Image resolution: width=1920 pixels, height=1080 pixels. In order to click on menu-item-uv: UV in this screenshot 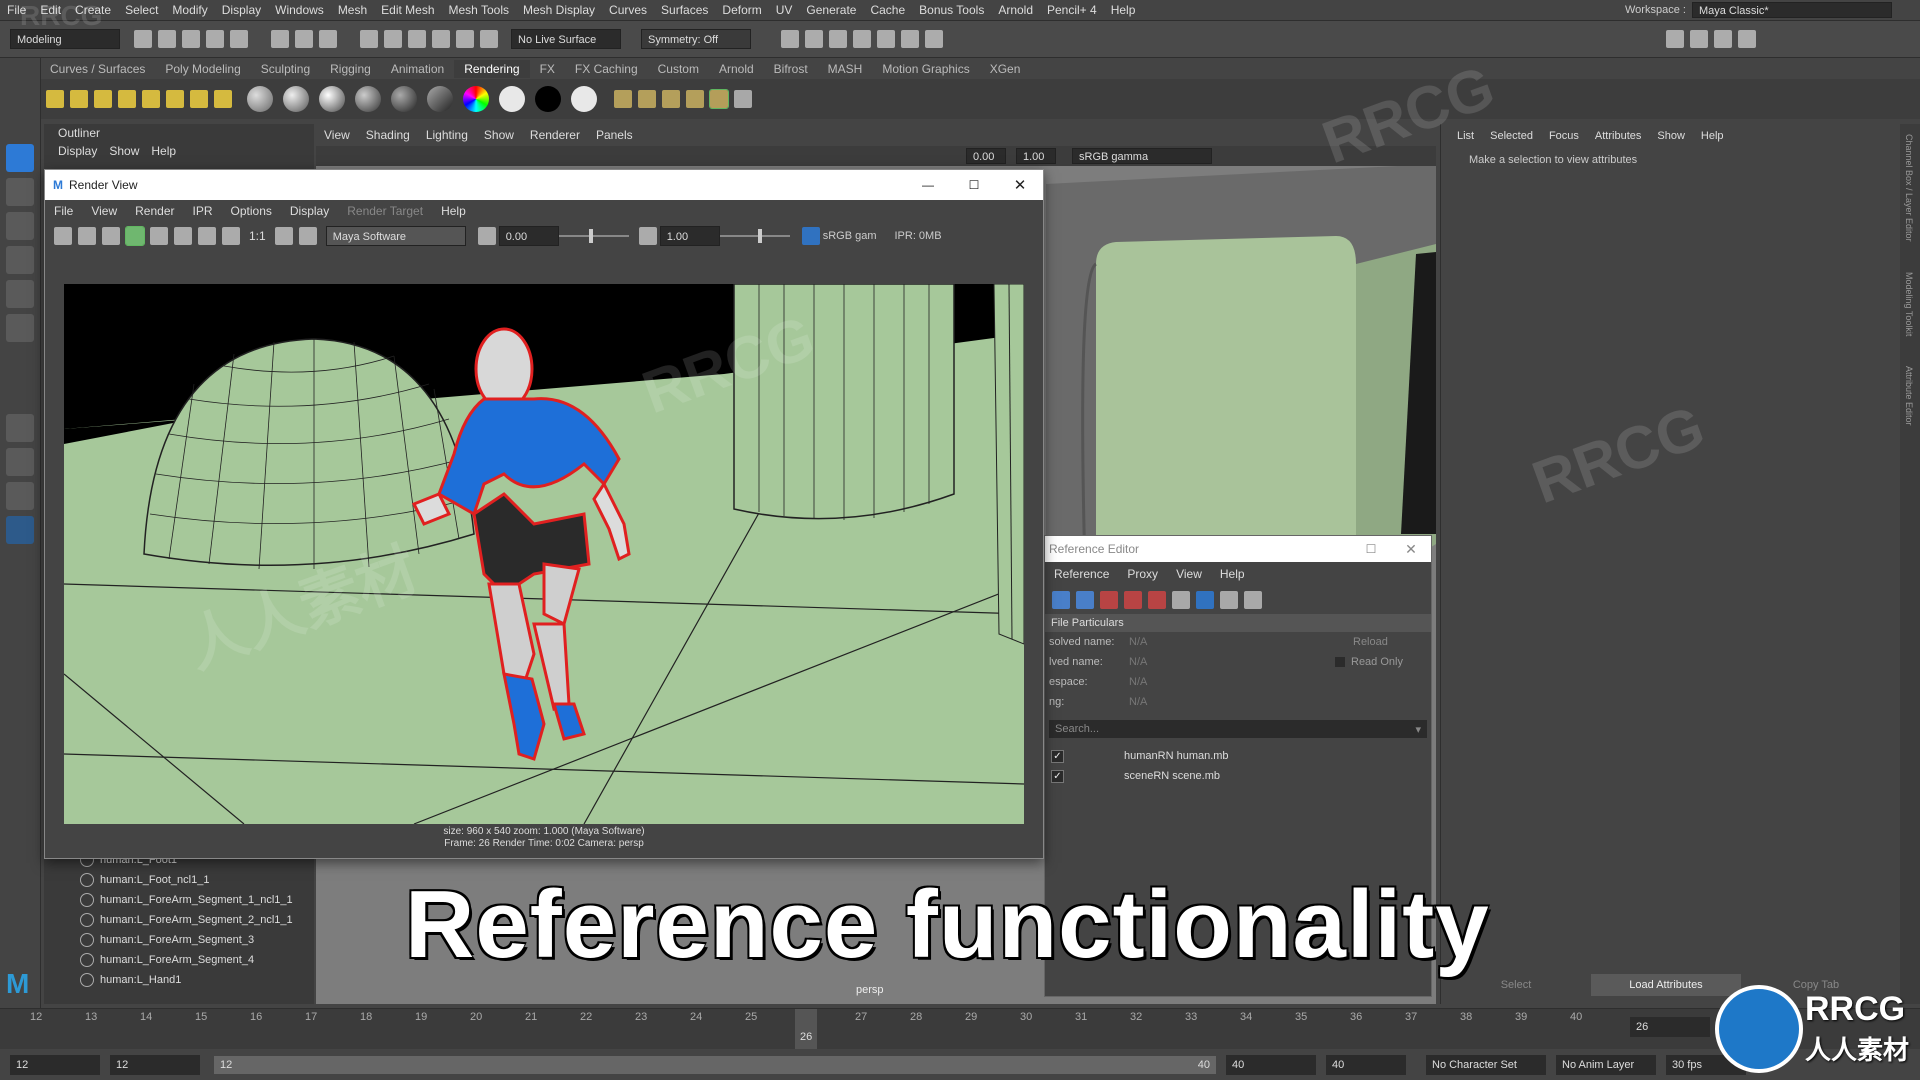, I will do `click(784, 10)`.